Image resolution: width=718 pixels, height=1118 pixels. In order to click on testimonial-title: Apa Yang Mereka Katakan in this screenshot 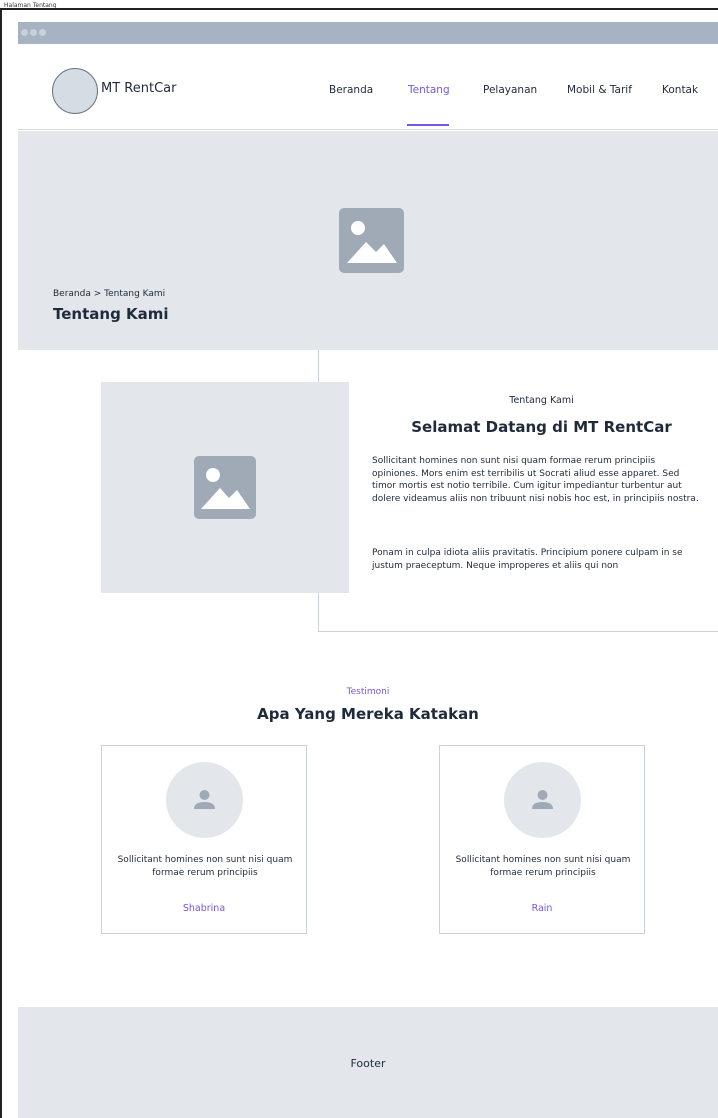, I will do `click(368, 714)`.